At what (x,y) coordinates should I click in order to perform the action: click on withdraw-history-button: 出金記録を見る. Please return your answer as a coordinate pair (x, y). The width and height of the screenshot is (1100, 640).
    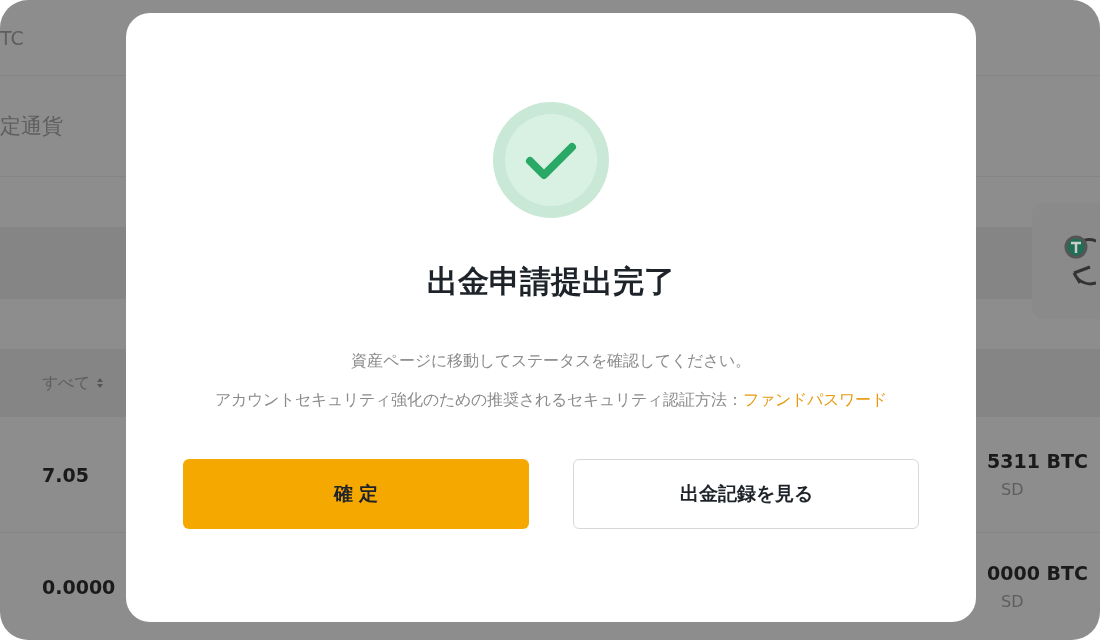
    Looking at the image, I should click on (746, 494).